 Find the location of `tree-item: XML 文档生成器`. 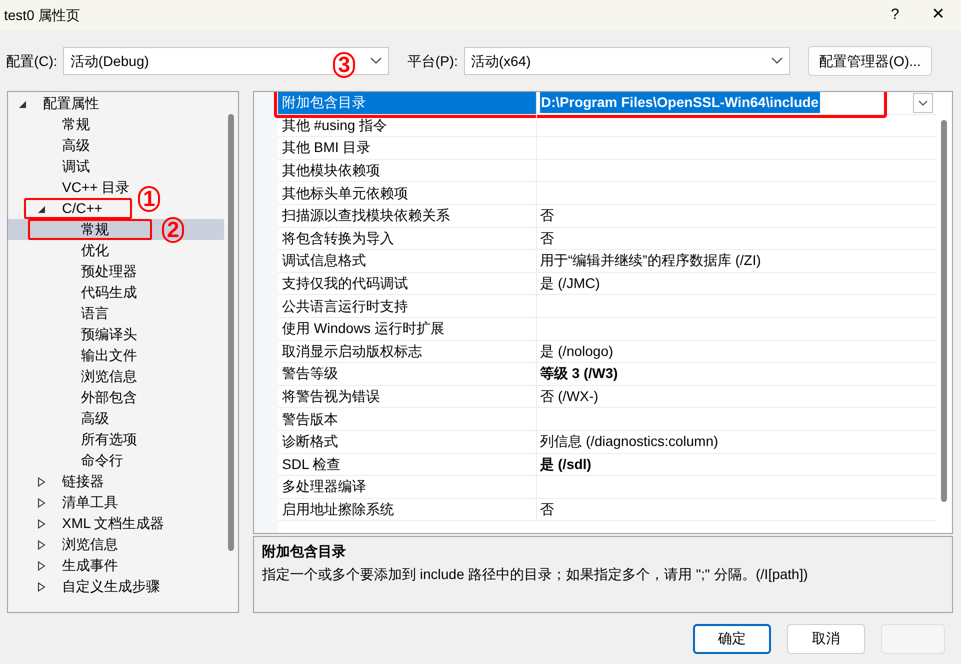

tree-item: XML 文档生成器 is located at coordinates (108, 523).